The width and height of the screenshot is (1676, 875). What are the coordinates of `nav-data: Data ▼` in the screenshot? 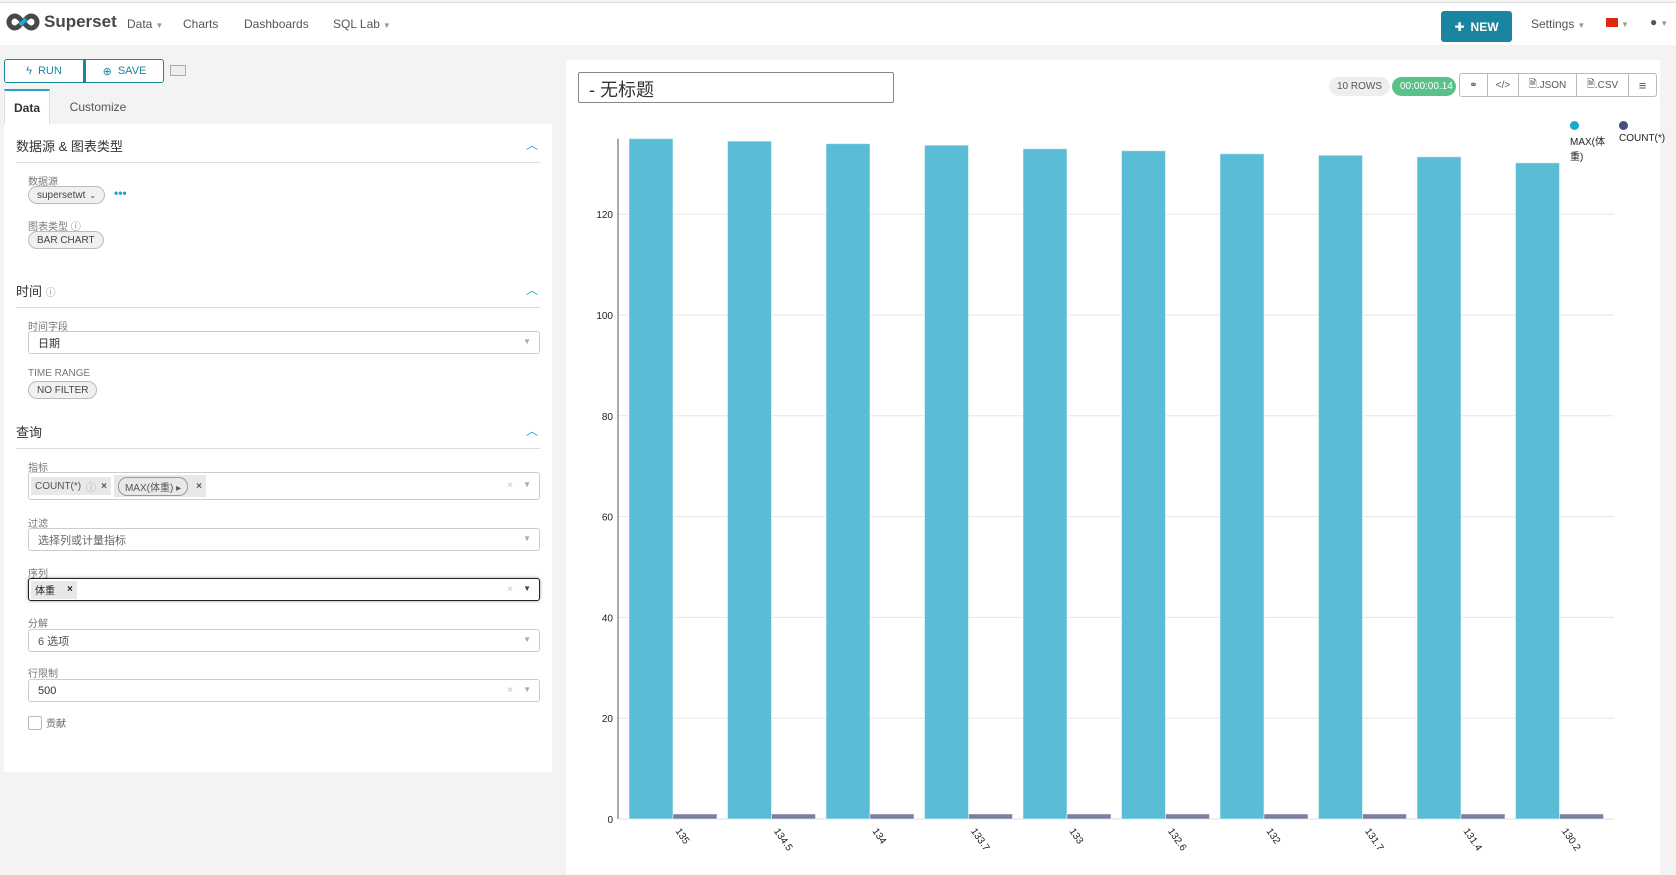 It's located at (145, 24).